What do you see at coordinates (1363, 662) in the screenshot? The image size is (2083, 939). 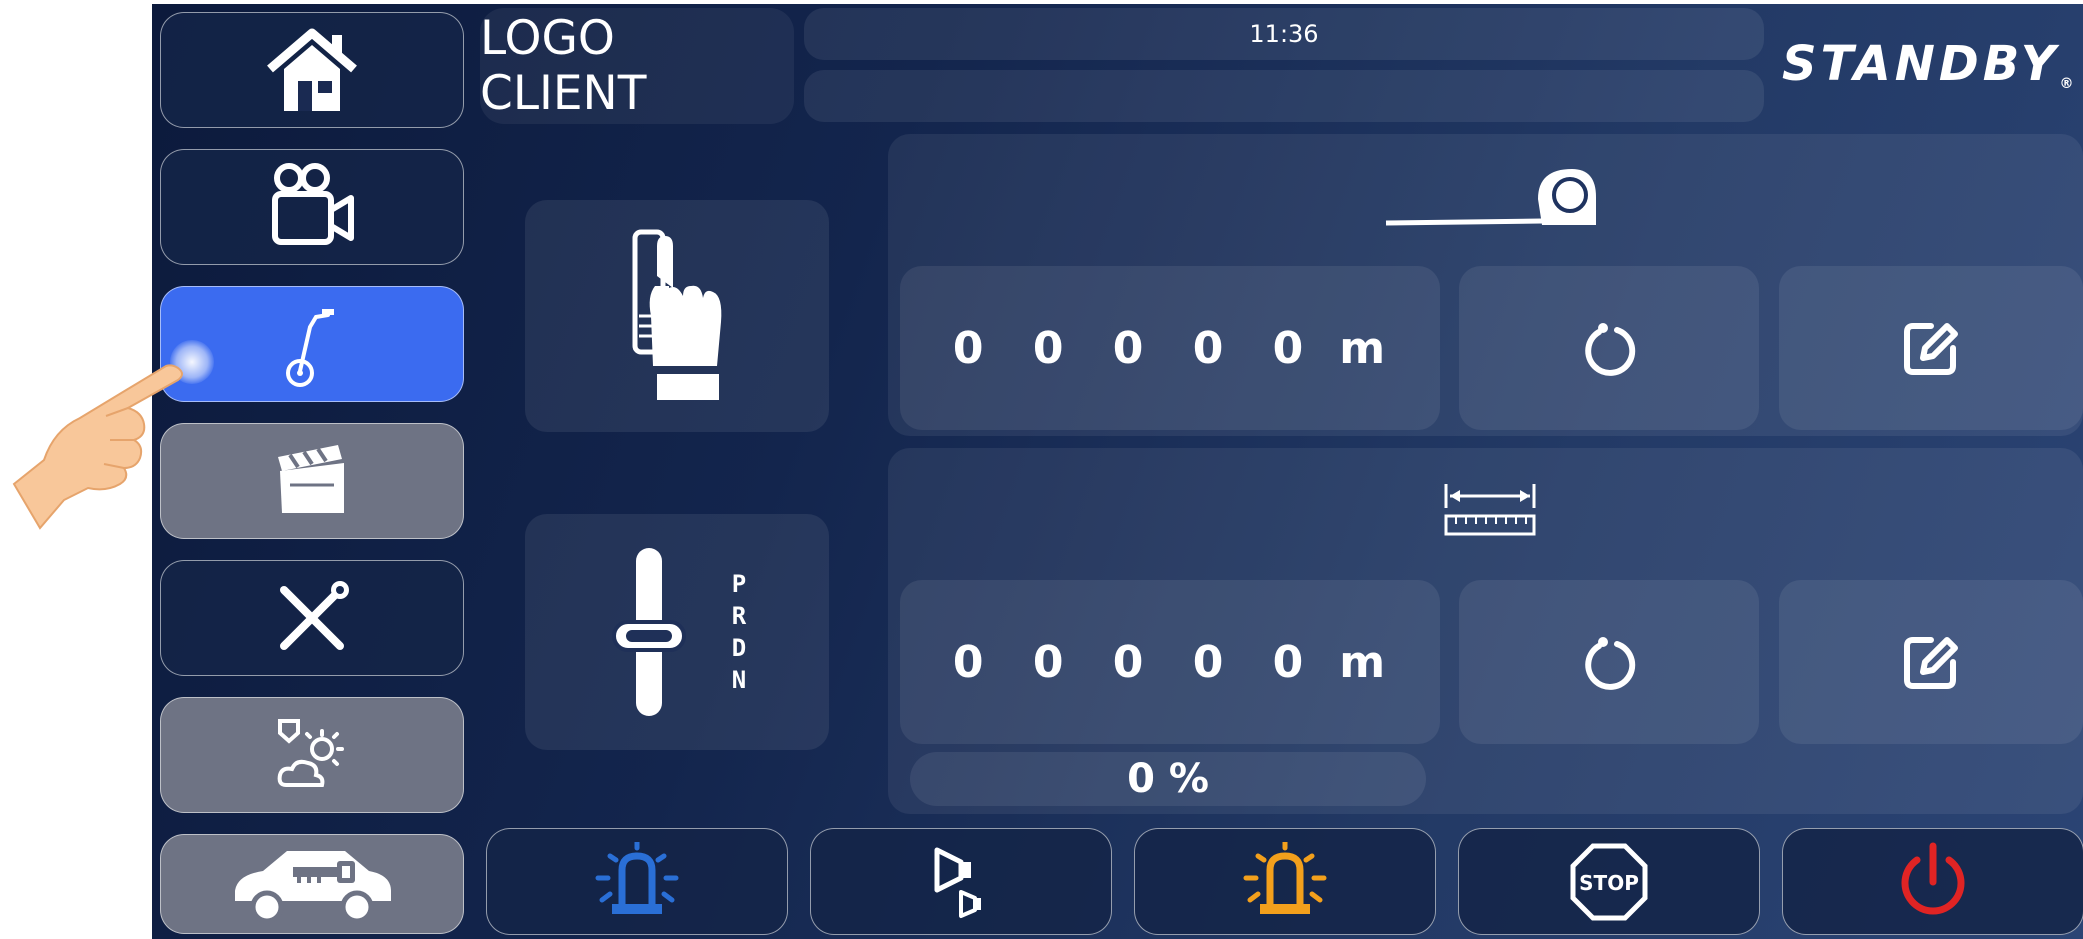 I see `width-unit: m` at bounding box center [1363, 662].